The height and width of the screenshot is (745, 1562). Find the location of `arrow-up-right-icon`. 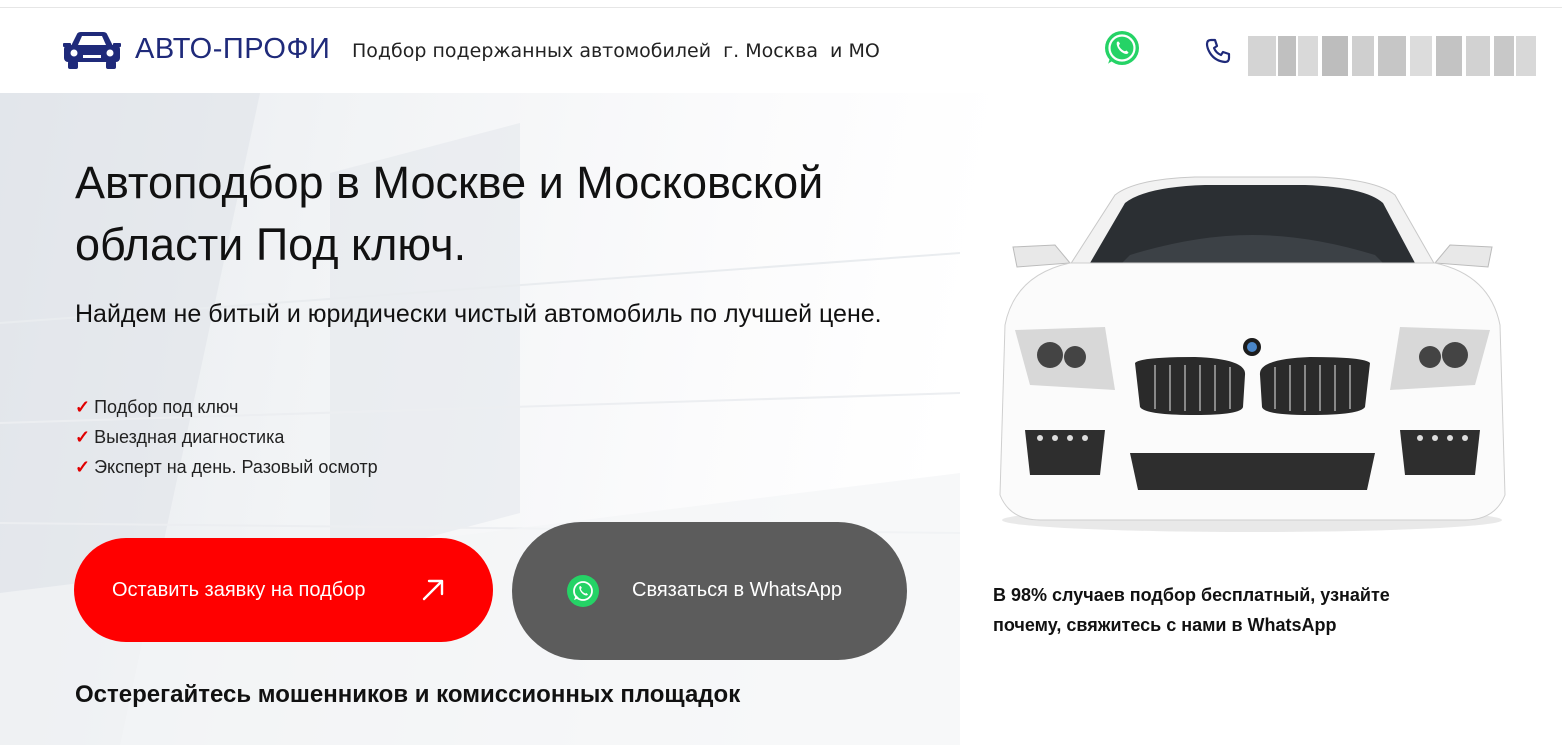

arrow-up-right-icon is located at coordinates (433, 590).